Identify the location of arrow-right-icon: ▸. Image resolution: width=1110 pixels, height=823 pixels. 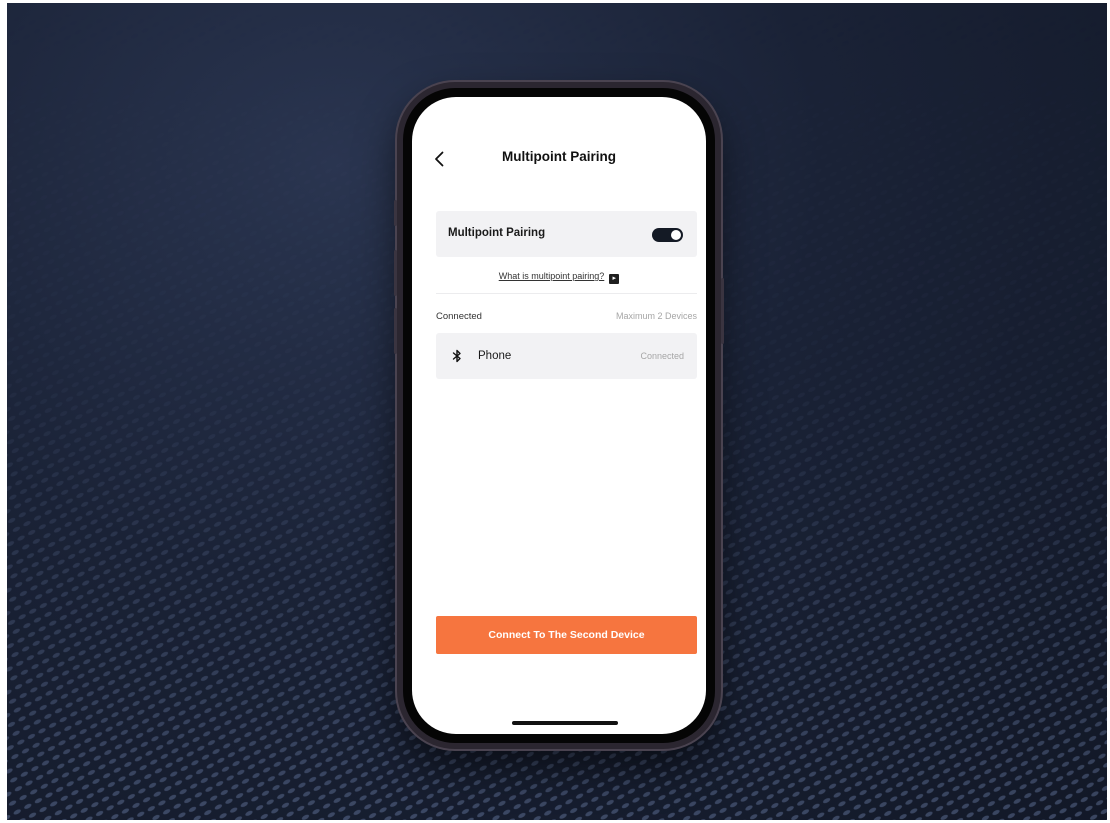
(614, 279).